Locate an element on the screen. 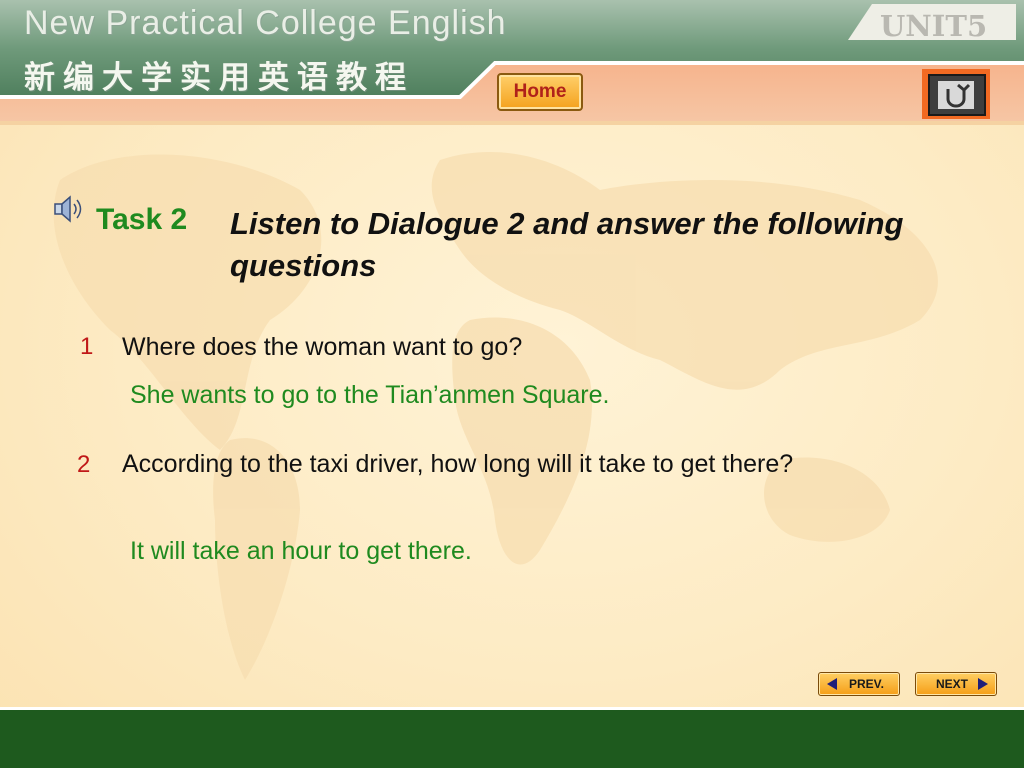  arrow-left-icon is located at coordinates (832, 684).